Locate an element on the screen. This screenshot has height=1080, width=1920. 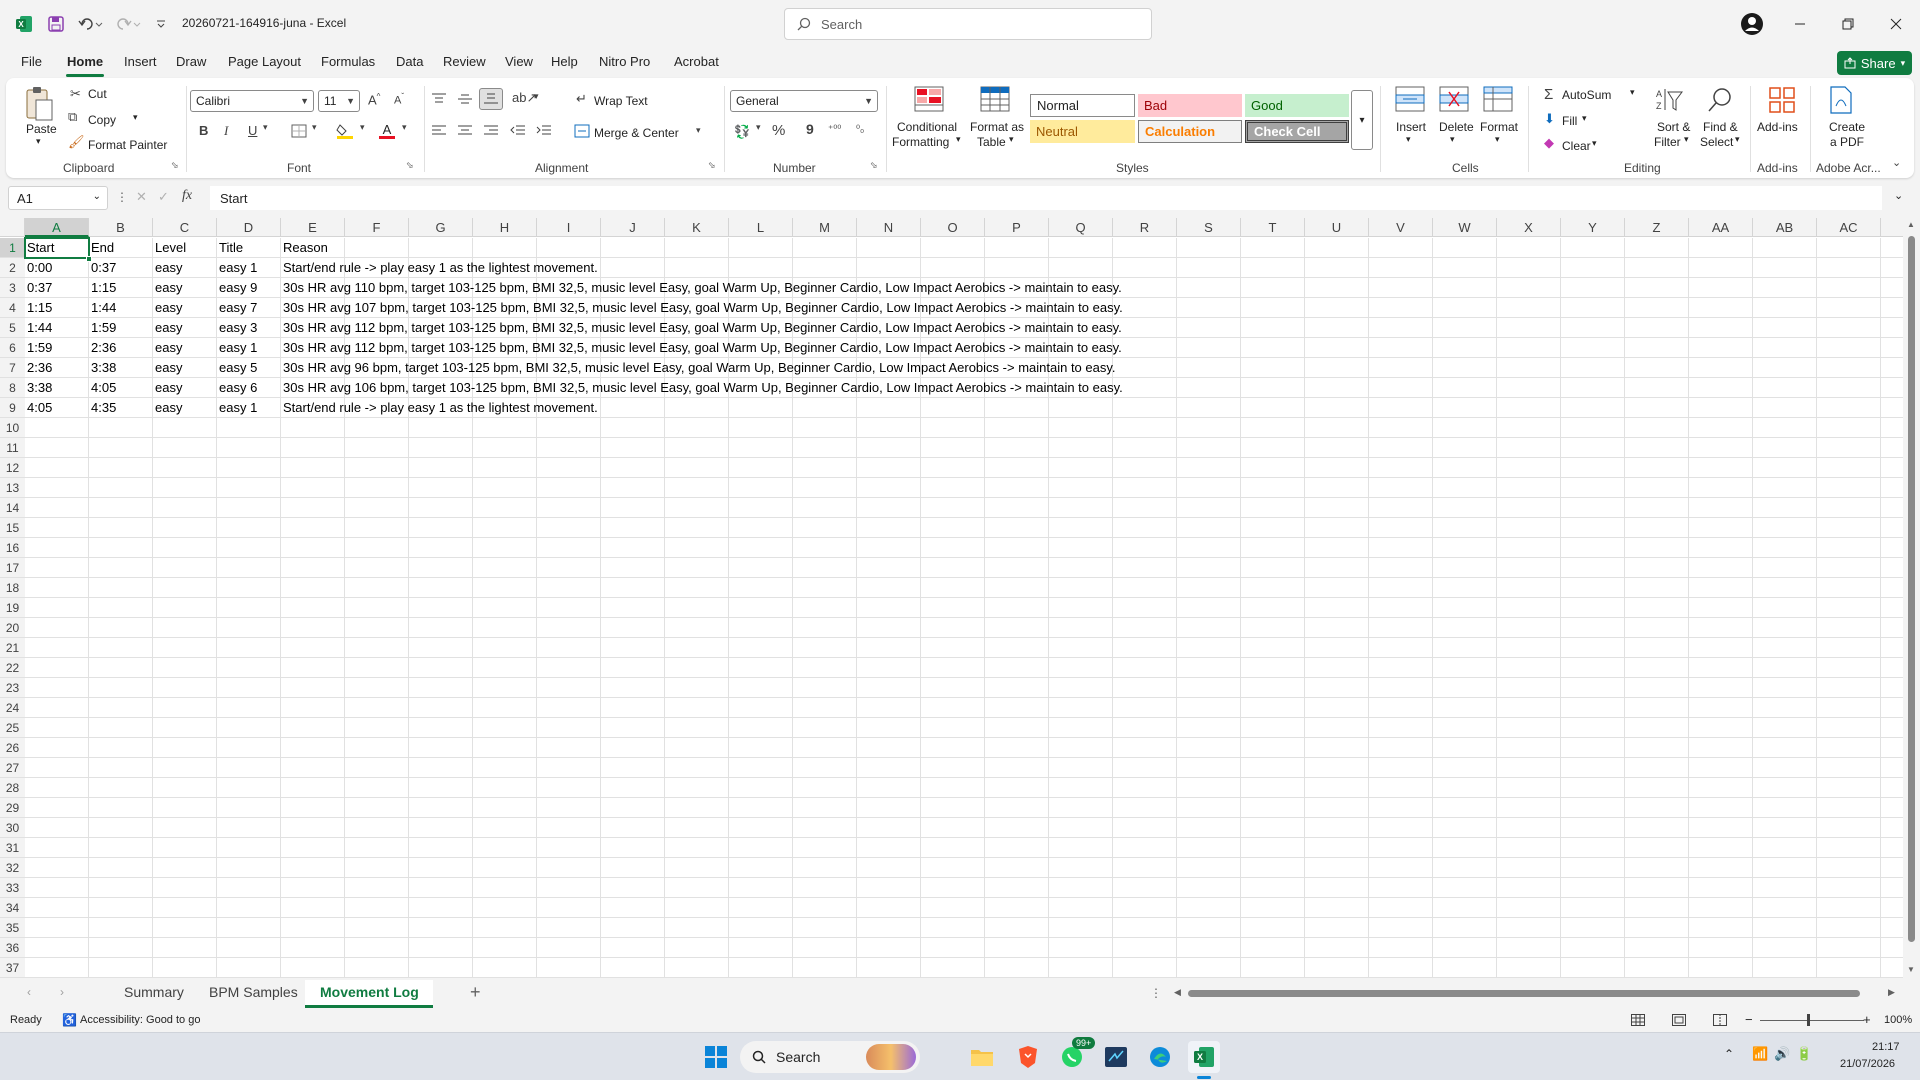
sheet-tab-bpm-samples: BPM Samples is located at coordinates (253, 992).